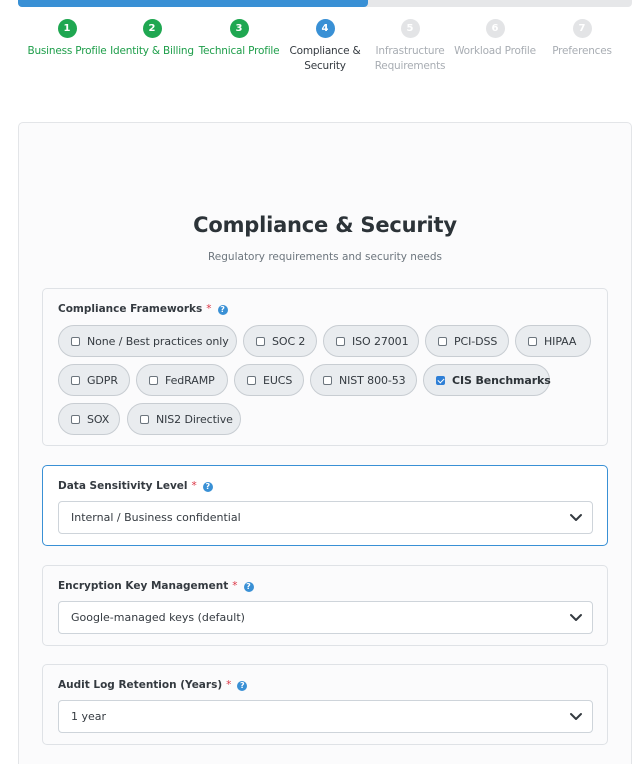 Image resolution: width=632 pixels, height=764 pixels. What do you see at coordinates (143, 586) in the screenshot?
I see `field-label-text: Encryption Key Management` at bounding box center [143, 586].